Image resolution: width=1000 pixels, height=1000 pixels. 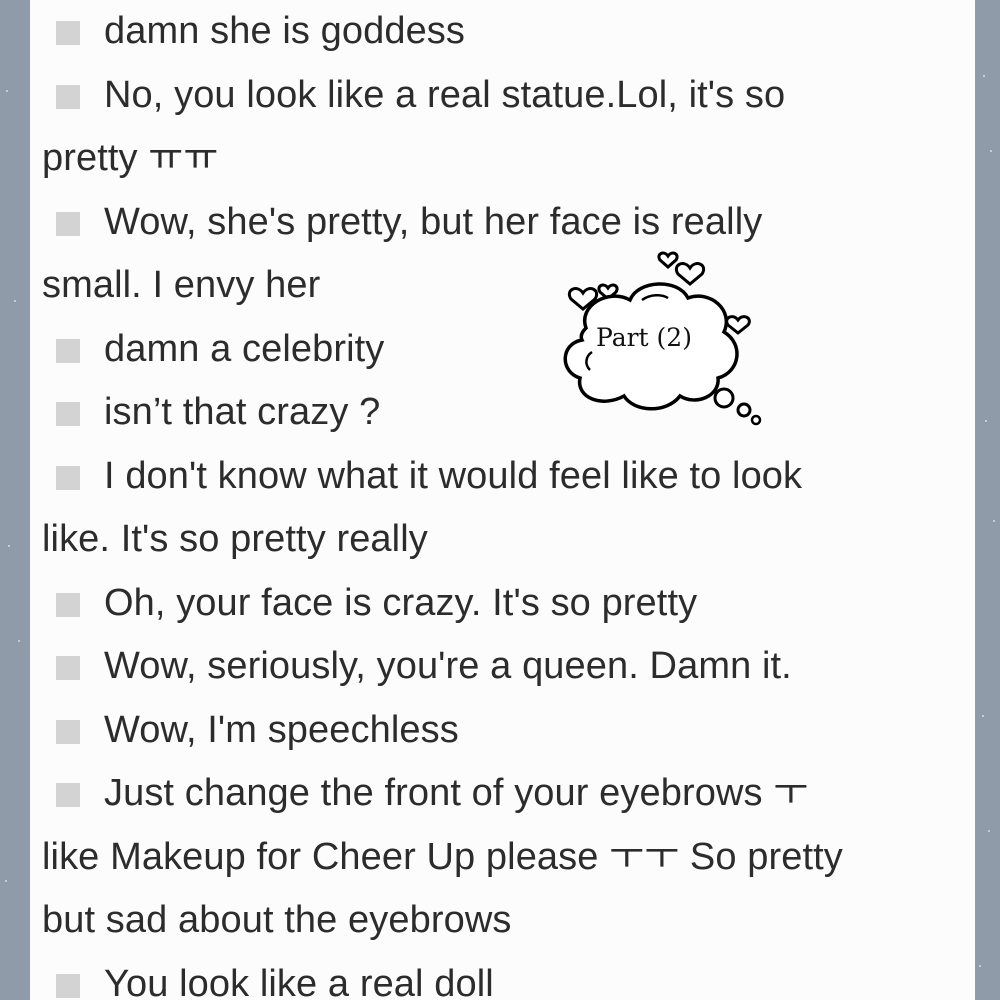 I want to click on comment-line: Wow, seriously, you're a queen. Damn it., so click(x=507, y=667).